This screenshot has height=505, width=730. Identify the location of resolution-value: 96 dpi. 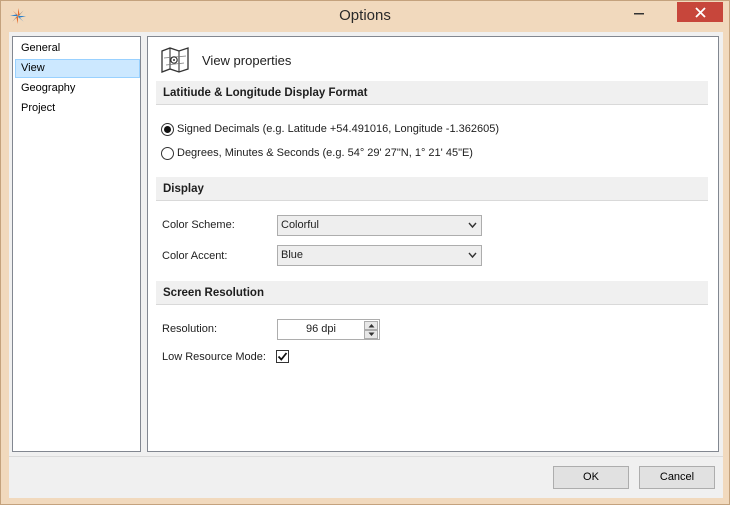
(321, 329).